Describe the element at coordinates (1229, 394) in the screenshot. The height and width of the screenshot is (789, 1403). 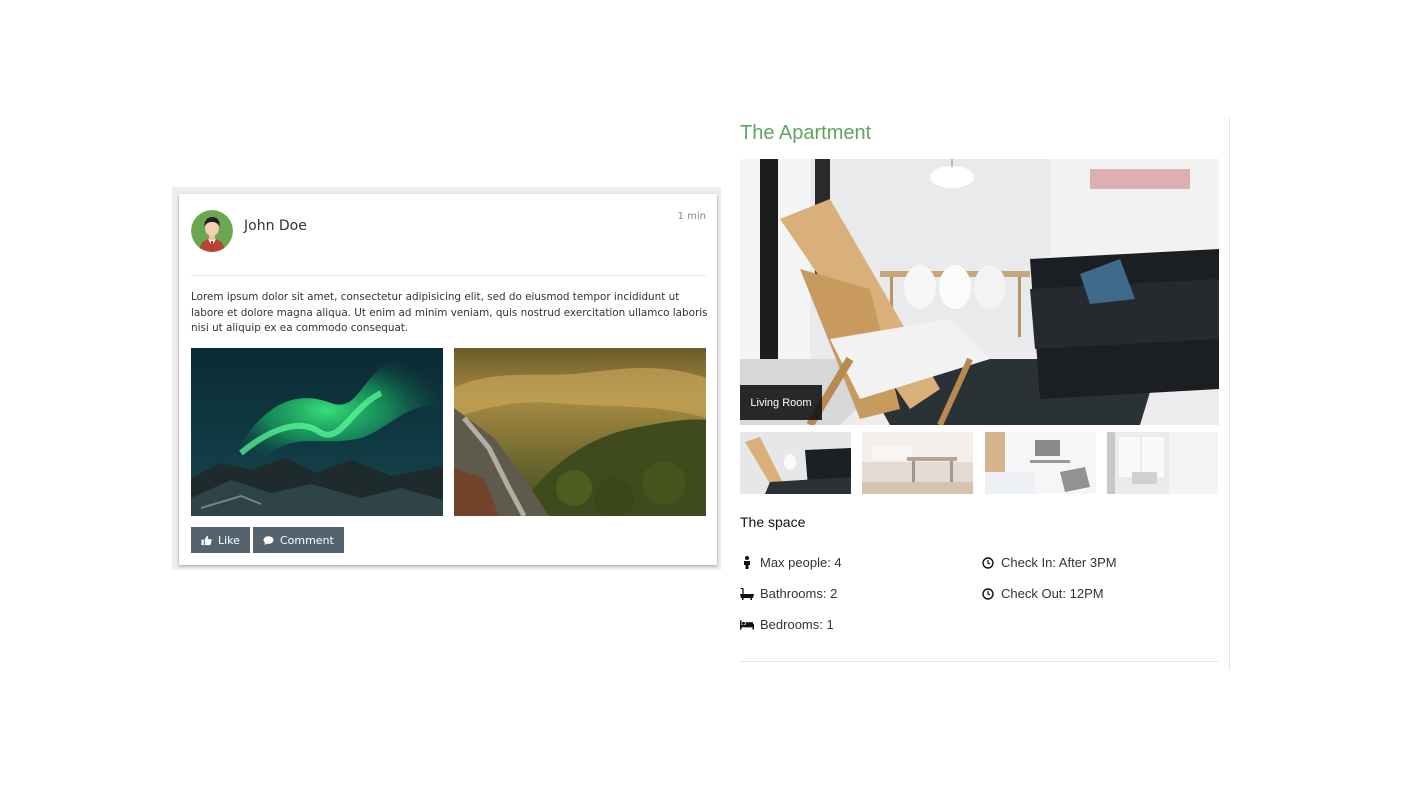
I see `apartment-vertical-divider` at that location.